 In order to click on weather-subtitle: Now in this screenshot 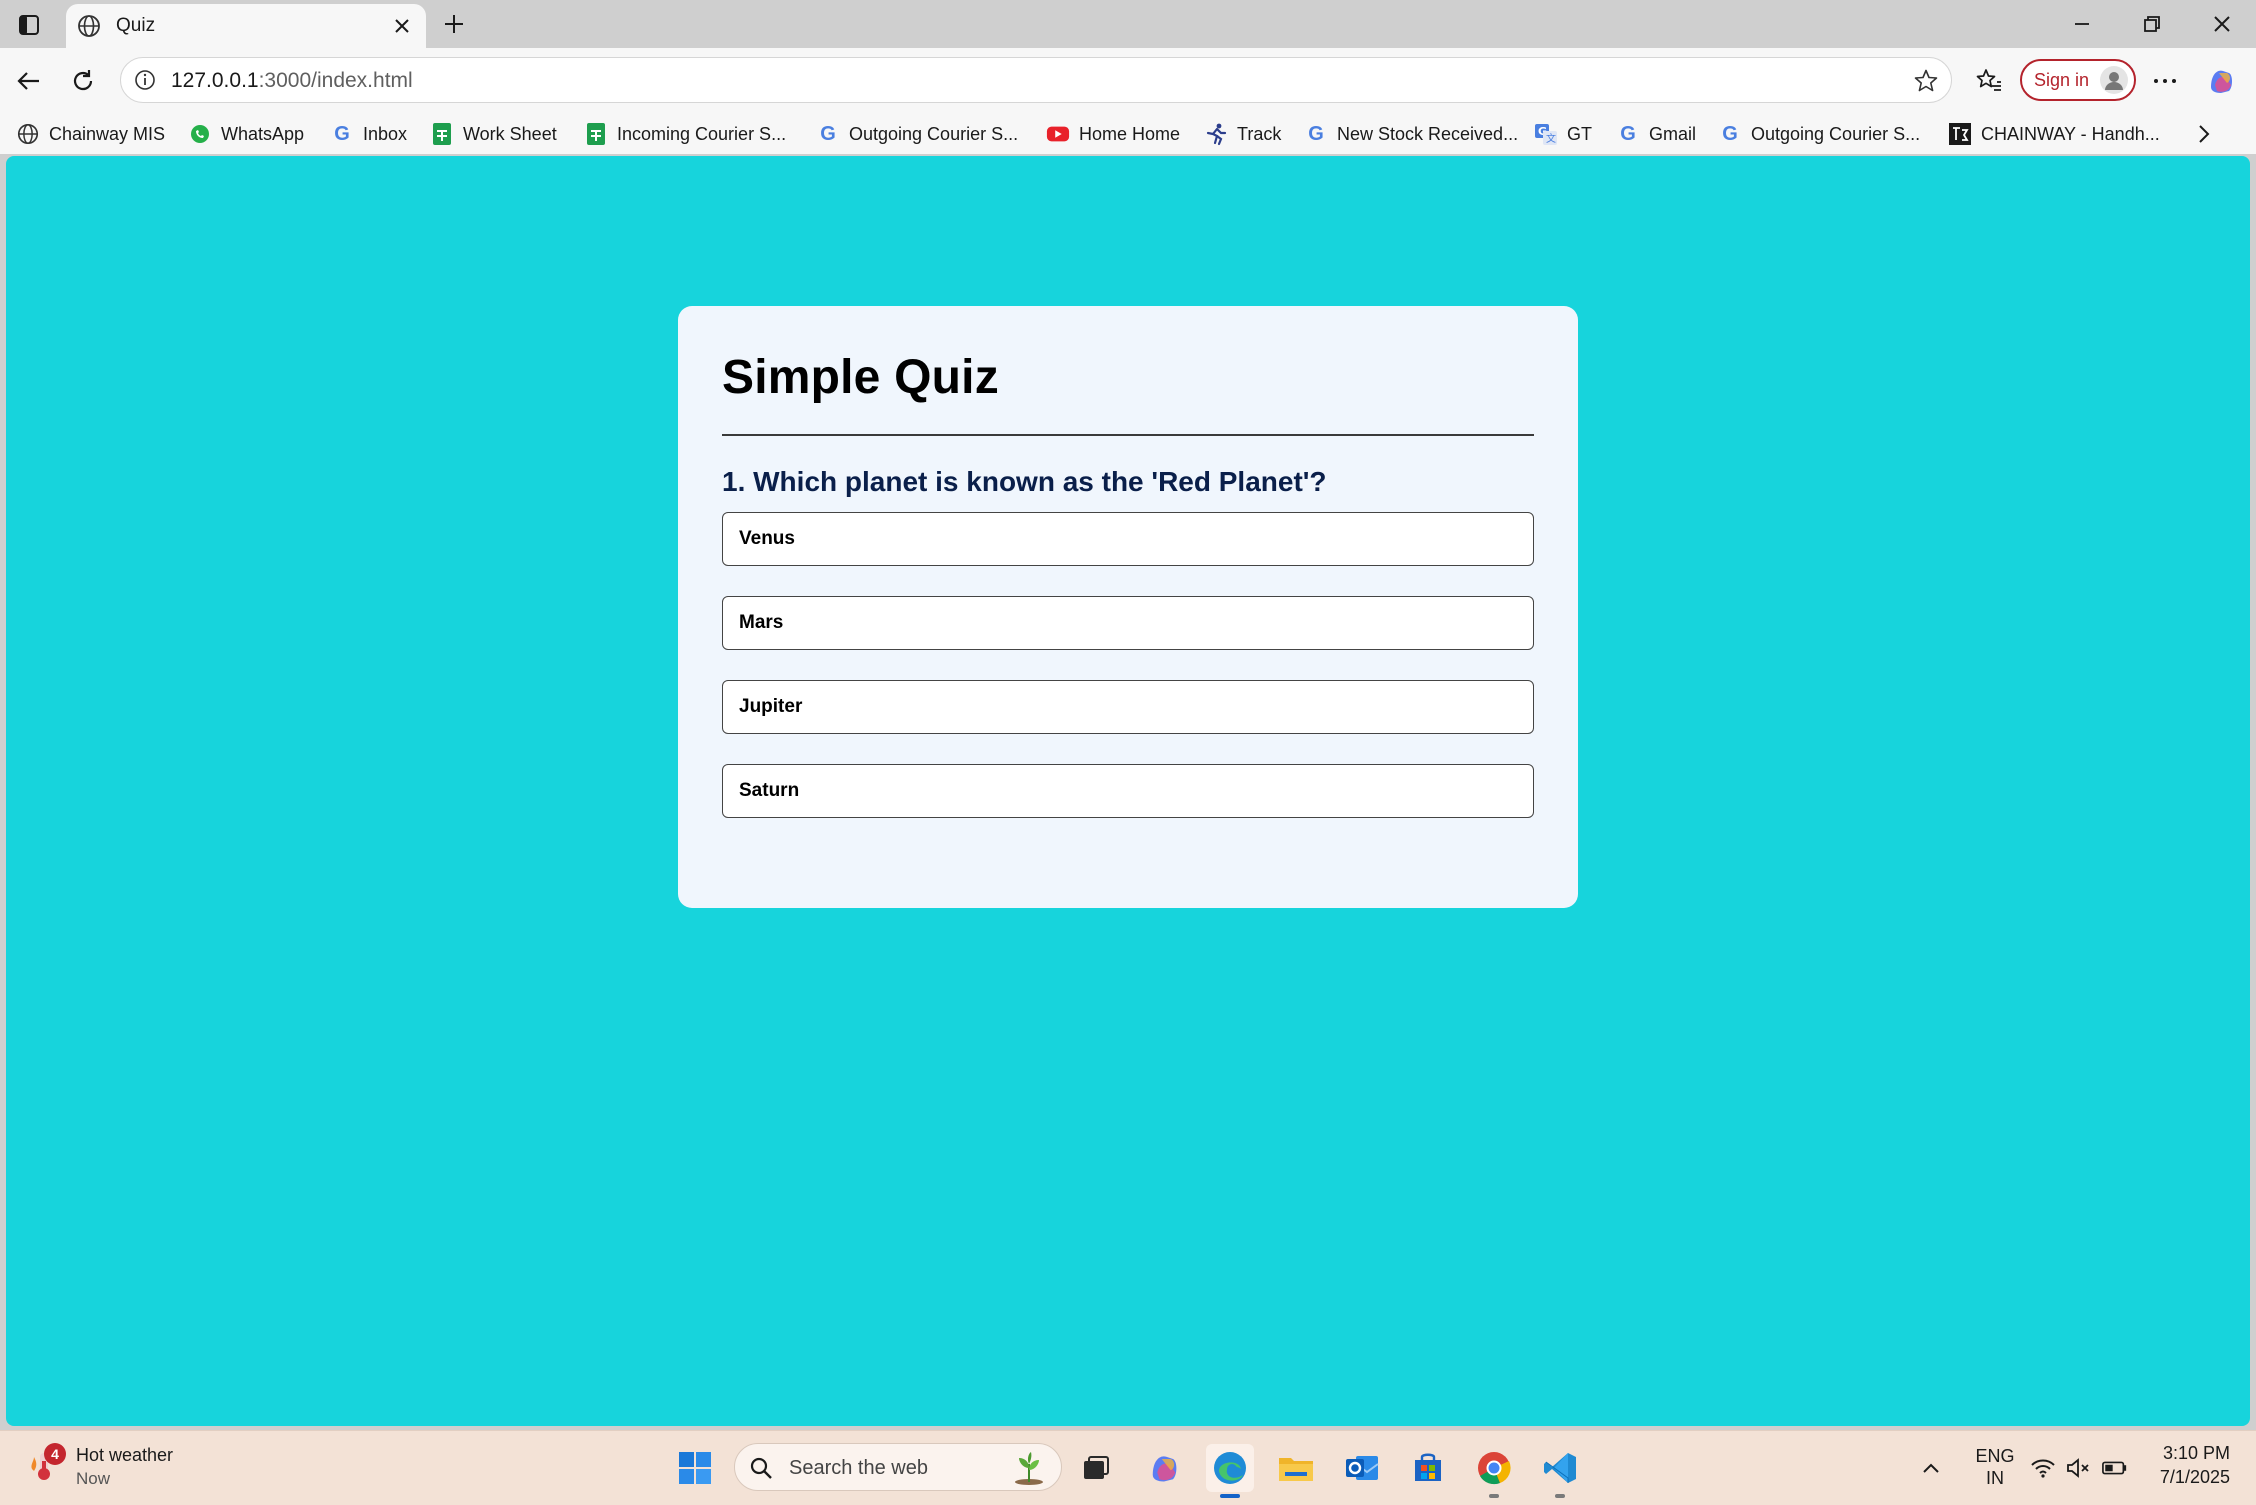, I will do `click(93, 1478)`.